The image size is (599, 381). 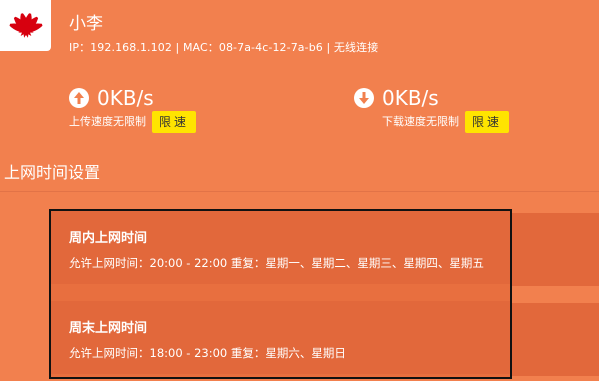 What do you see at coordinates (364, 98) in the screenshot?
I see `arrow-down-circle-icon` at bounding box center [364, 98].